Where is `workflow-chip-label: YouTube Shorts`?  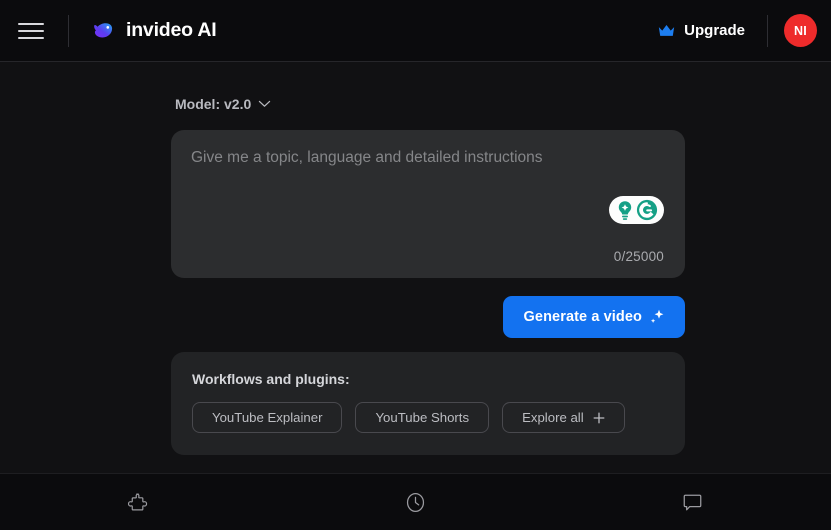
workflow-chip-label: YouTube Shorts is located at coordinates (422, 417).